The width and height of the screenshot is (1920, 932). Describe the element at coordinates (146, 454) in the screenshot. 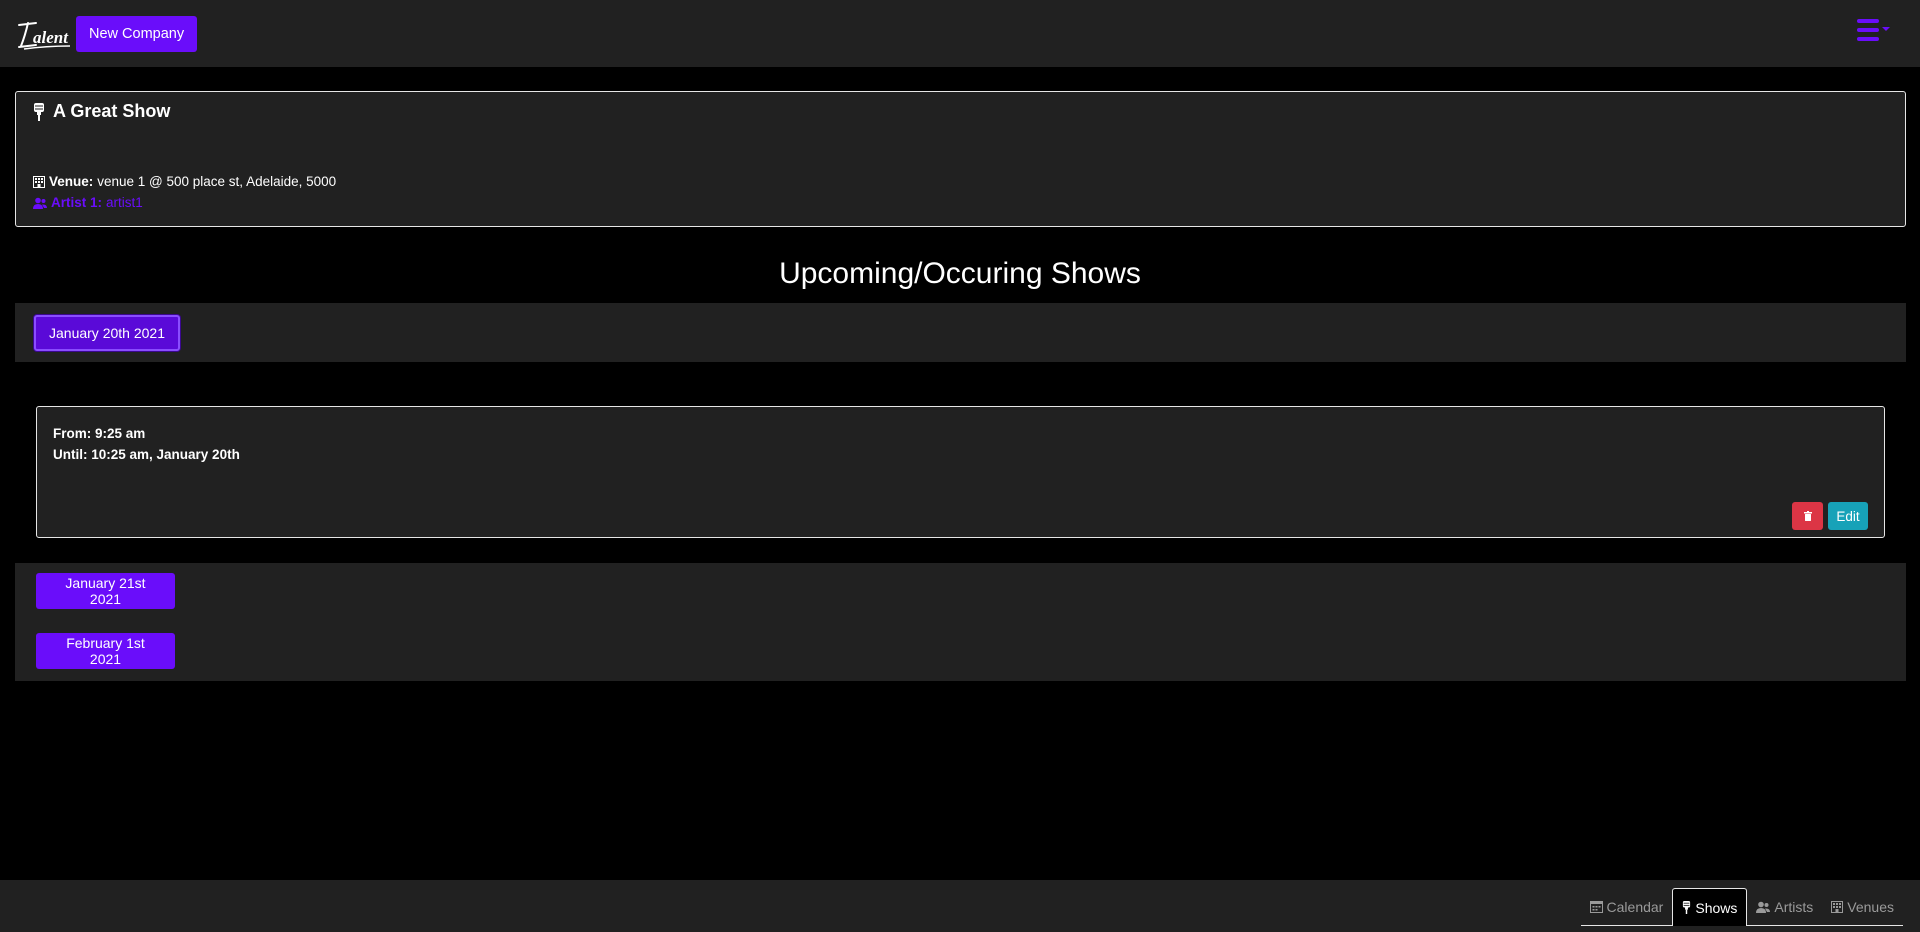

I see `slot-until: Until: 10:25 am, January 20th` at that location.